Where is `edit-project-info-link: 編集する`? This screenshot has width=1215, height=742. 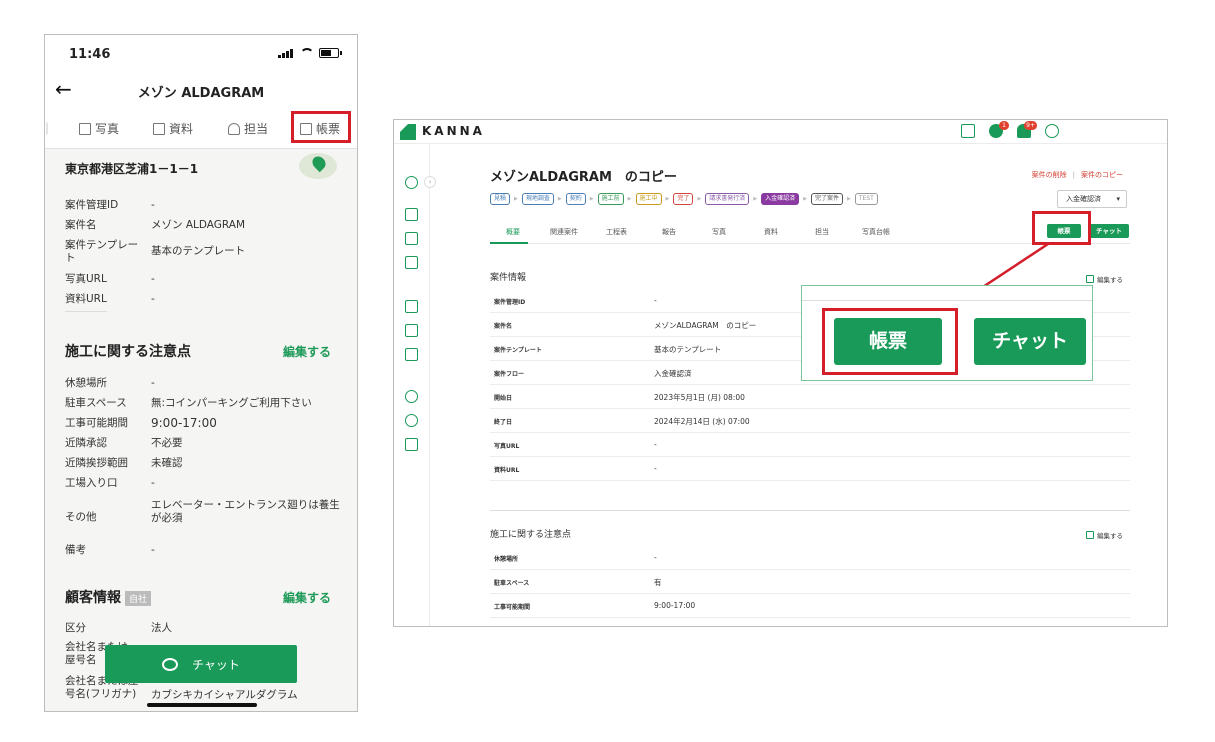
edit-project-info-link: 編集する is located at coordinates (1104, 279).